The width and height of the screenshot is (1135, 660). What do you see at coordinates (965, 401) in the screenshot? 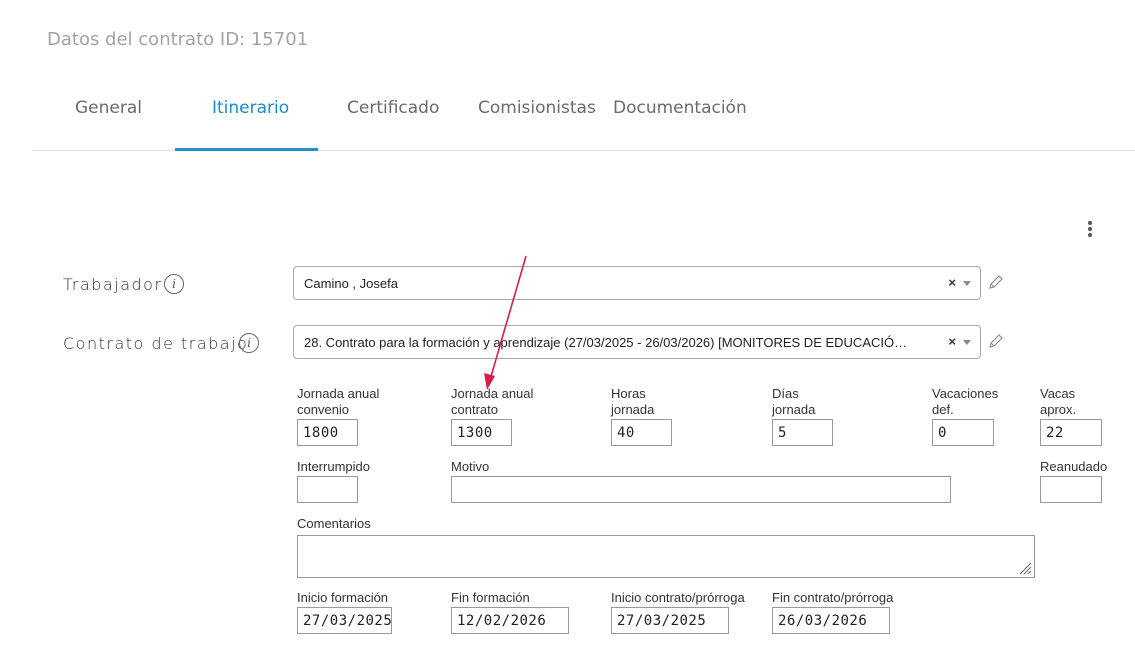
I see `vacaciones-def-label: Vacaciones def.` at bounding box center [965, 401].